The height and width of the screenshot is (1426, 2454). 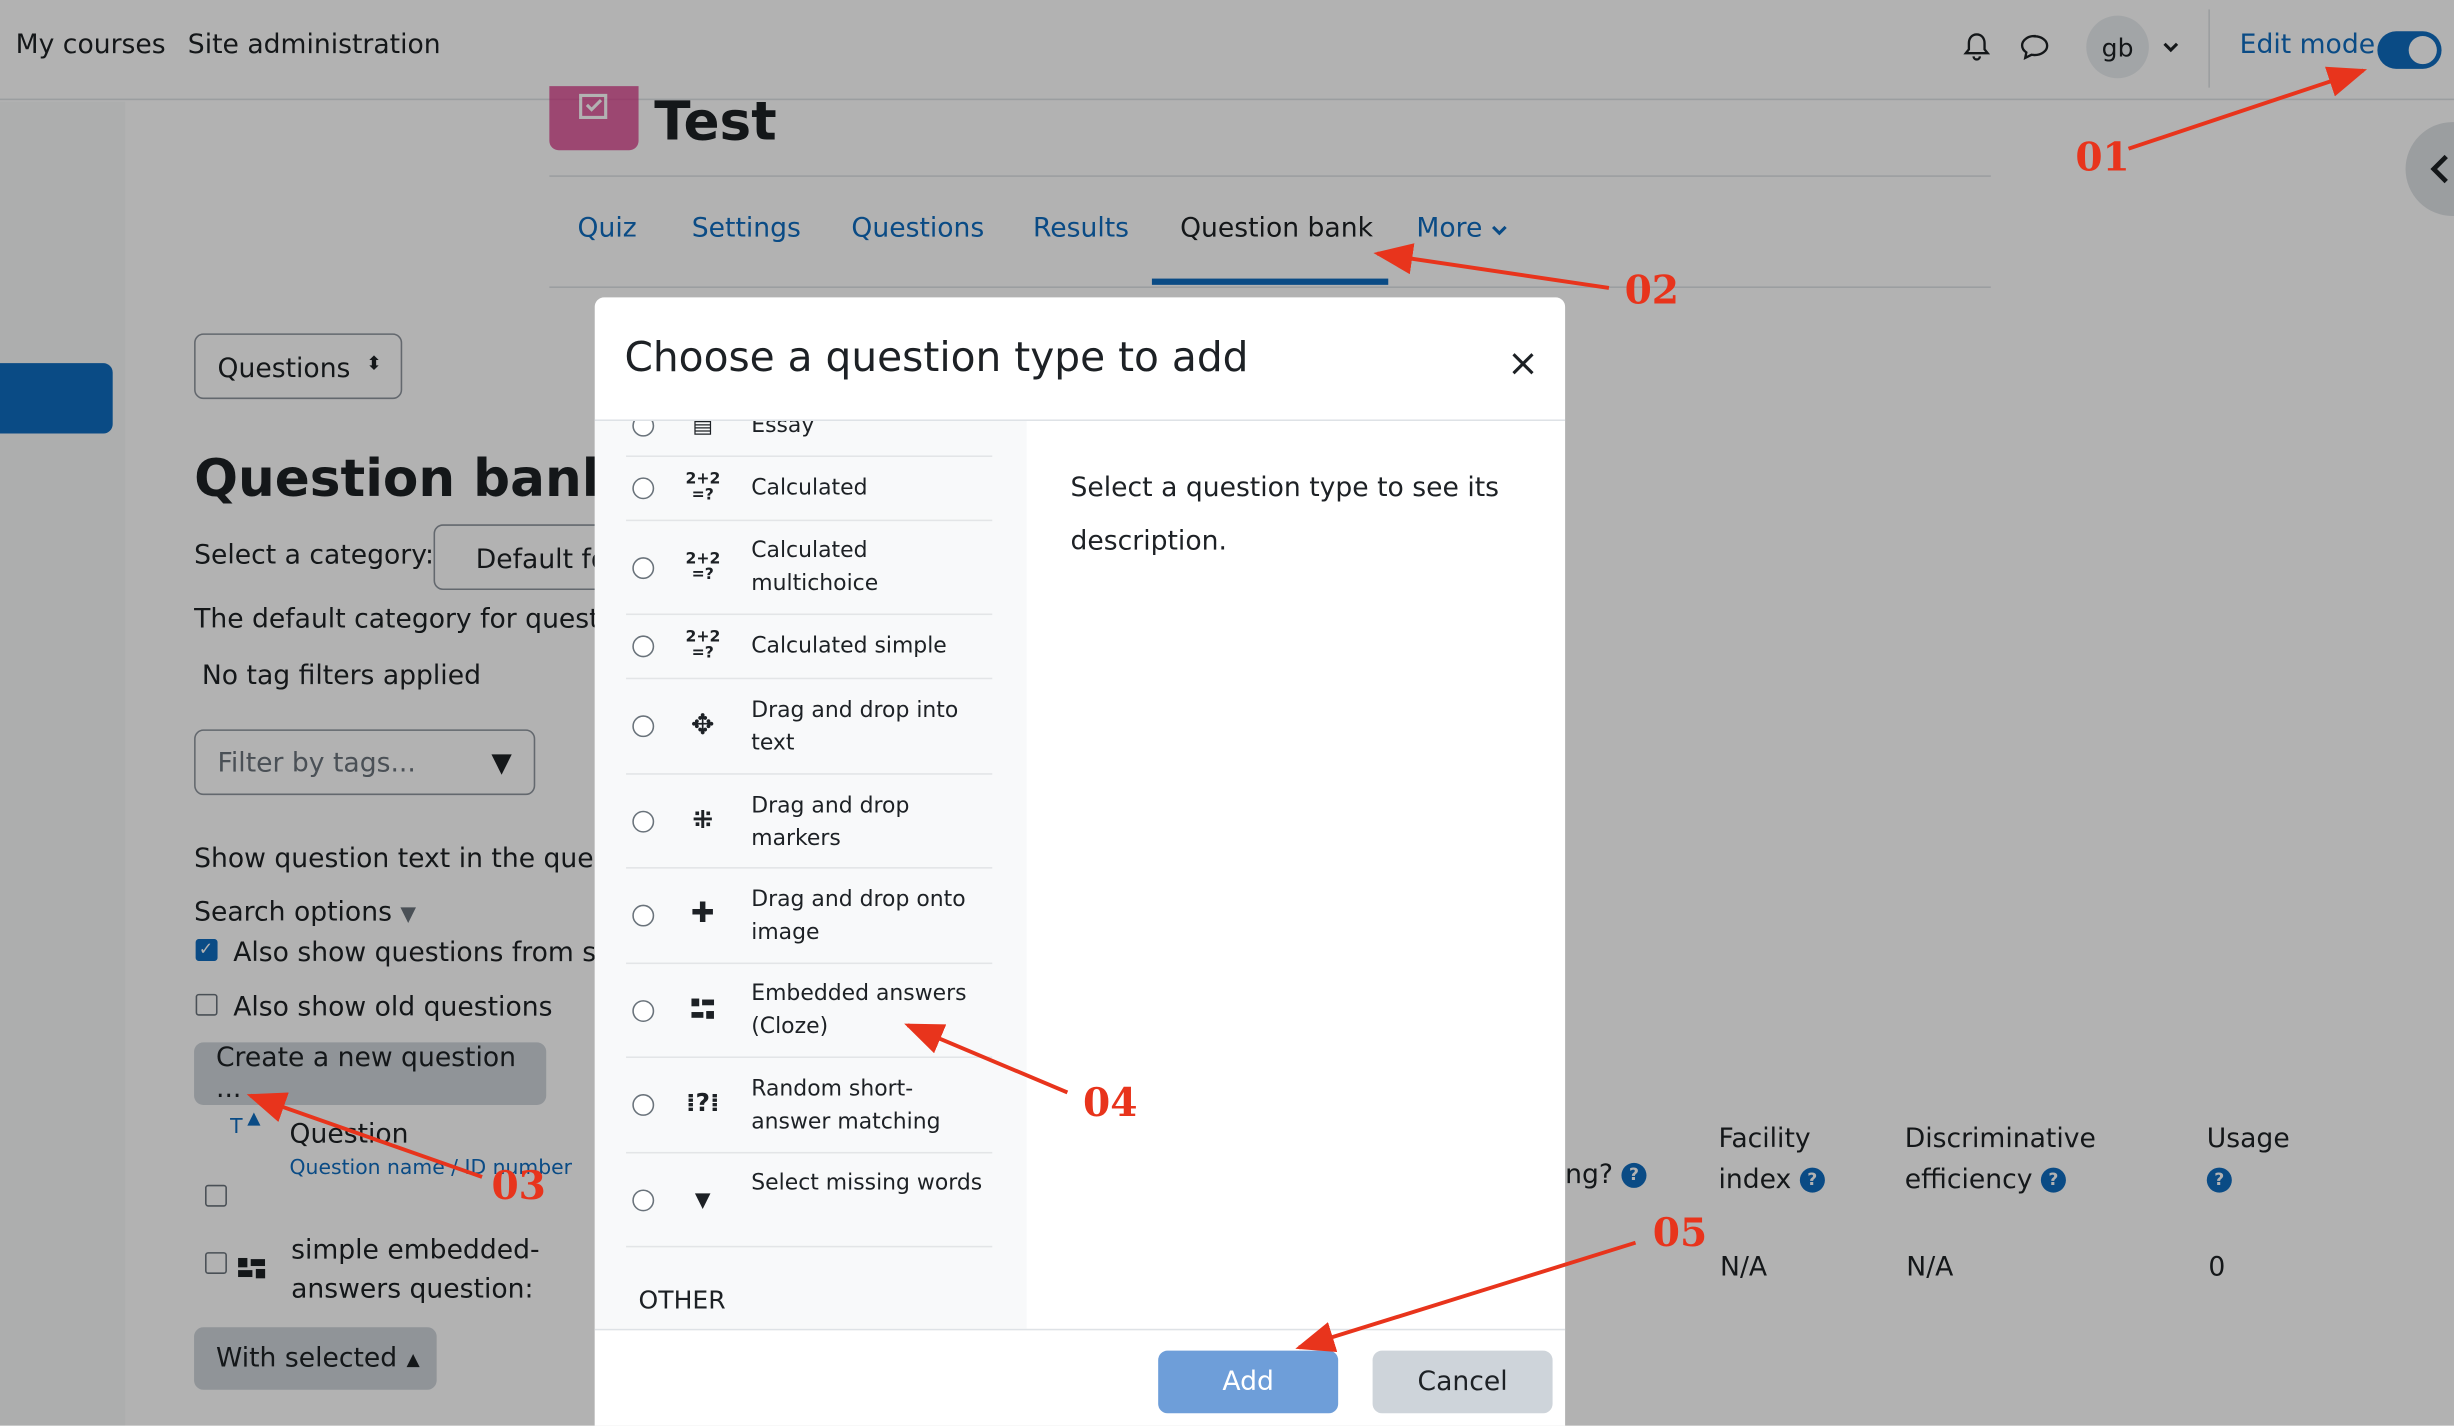 What do you see at coordinates (1652, 290) in the screenshot?
I see `annotation-label: 02` at bounding box center [1652, 290].